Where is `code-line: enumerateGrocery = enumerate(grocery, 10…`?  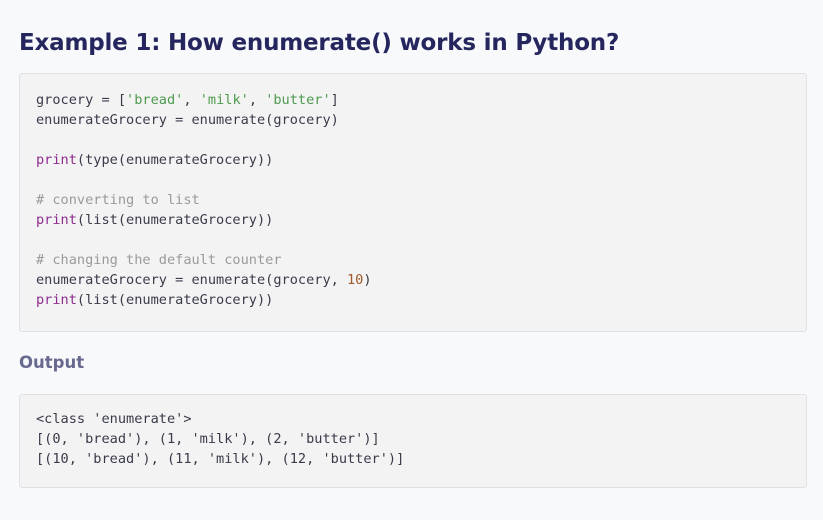
code-line: enumerateGrocery = enumerate(grocery, 10… is located at coordinates (204, 280).